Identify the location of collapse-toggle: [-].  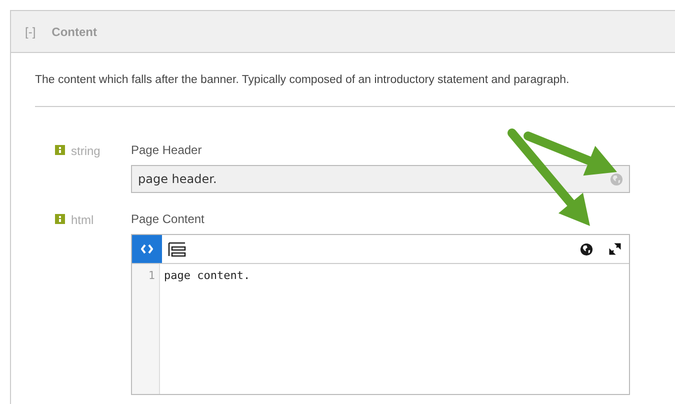
(30, 31).